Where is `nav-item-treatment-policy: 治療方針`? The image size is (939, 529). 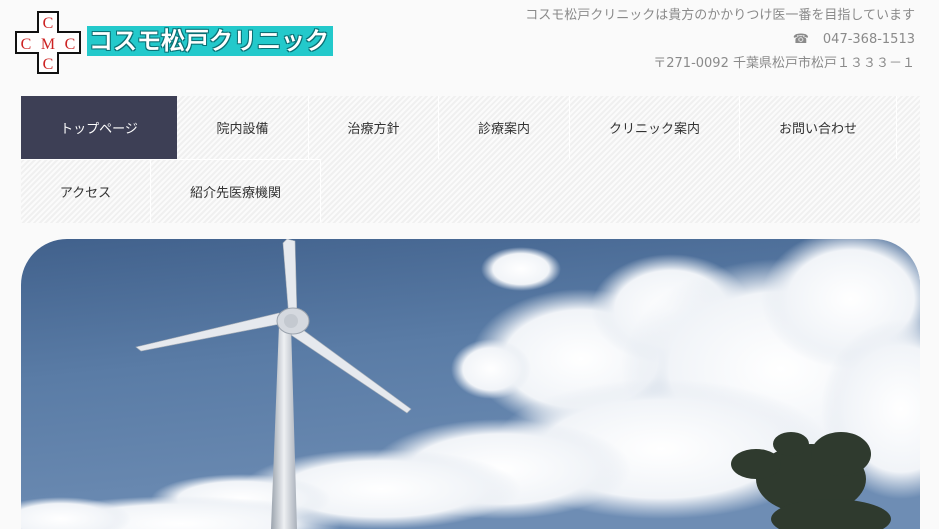
nav-item-treatment-policy: 治療方針 is located at coordinates (374, 127).